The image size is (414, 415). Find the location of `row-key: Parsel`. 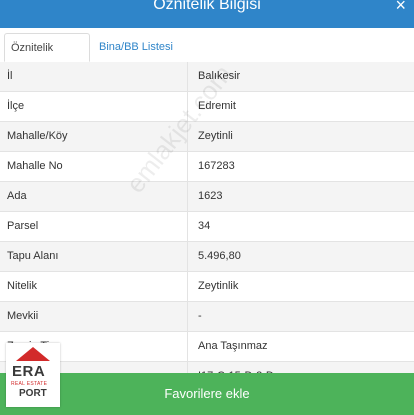

row-key: Parsel is located at coordinates (97, 226).